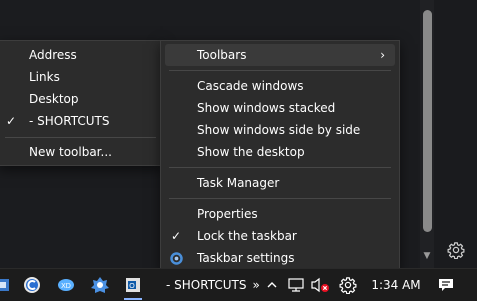 This screenshot has height=301, width=477. I want to click on notifications-button, so click(446, 285).